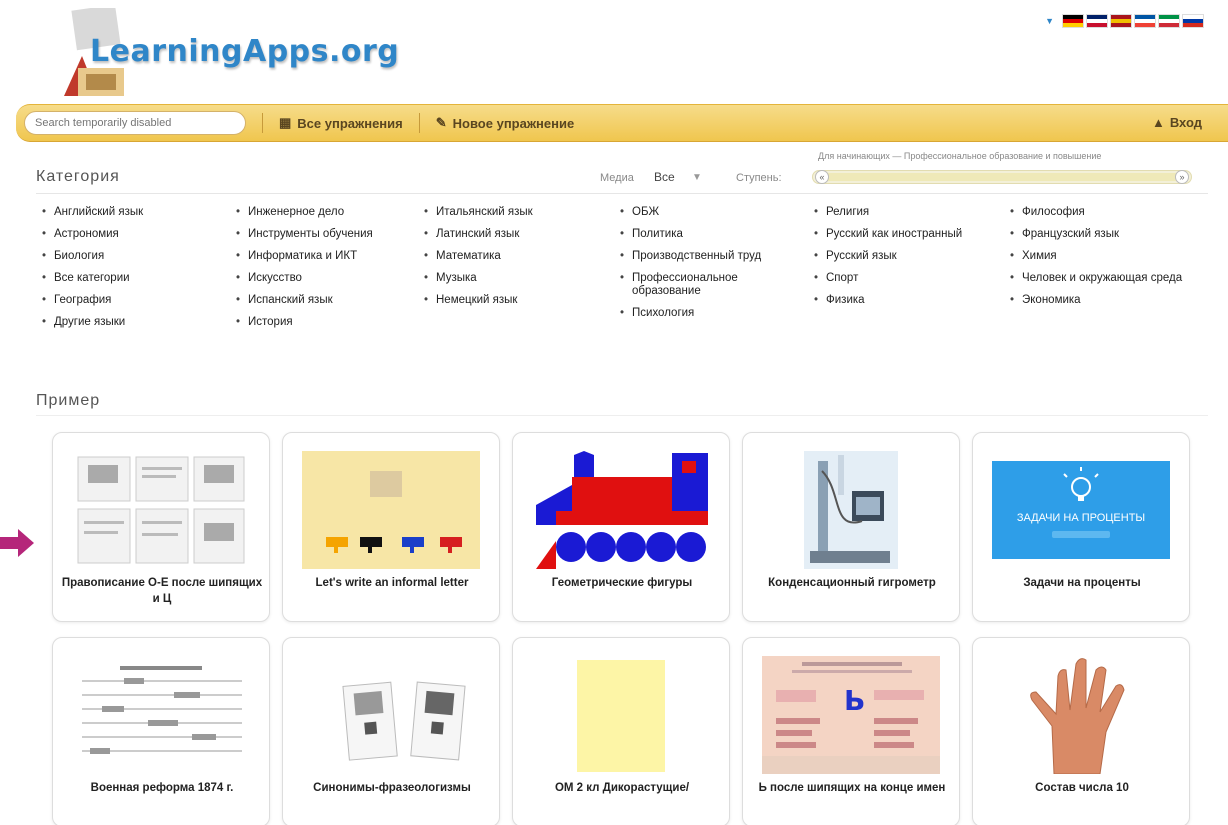 Image resolution: width=1228 pixels, height=825 pixels. What do you see at coordinates (713, 234) in the screenshot?
I see `category-link: Политика` at bounding box center [713, 234].